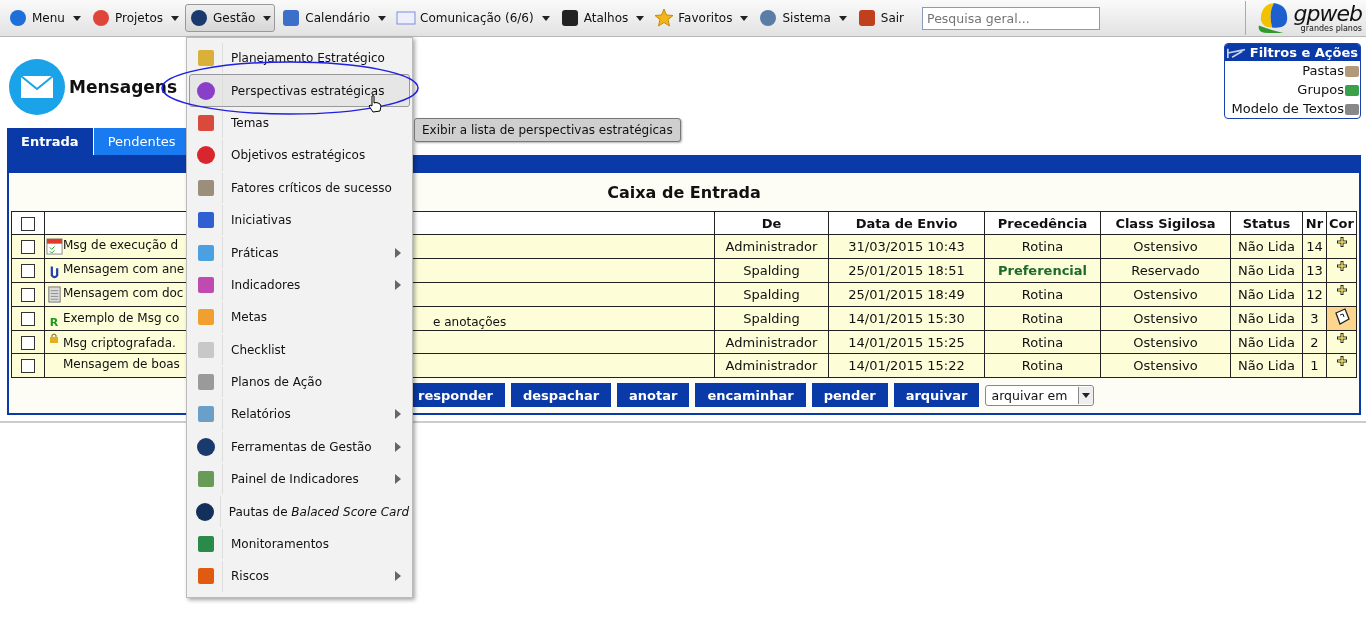 Image resolution: width=1366 pixels, height=626 pixels. I want to click on table-cell: 14/01/2015 15:22, so click(906, 365).